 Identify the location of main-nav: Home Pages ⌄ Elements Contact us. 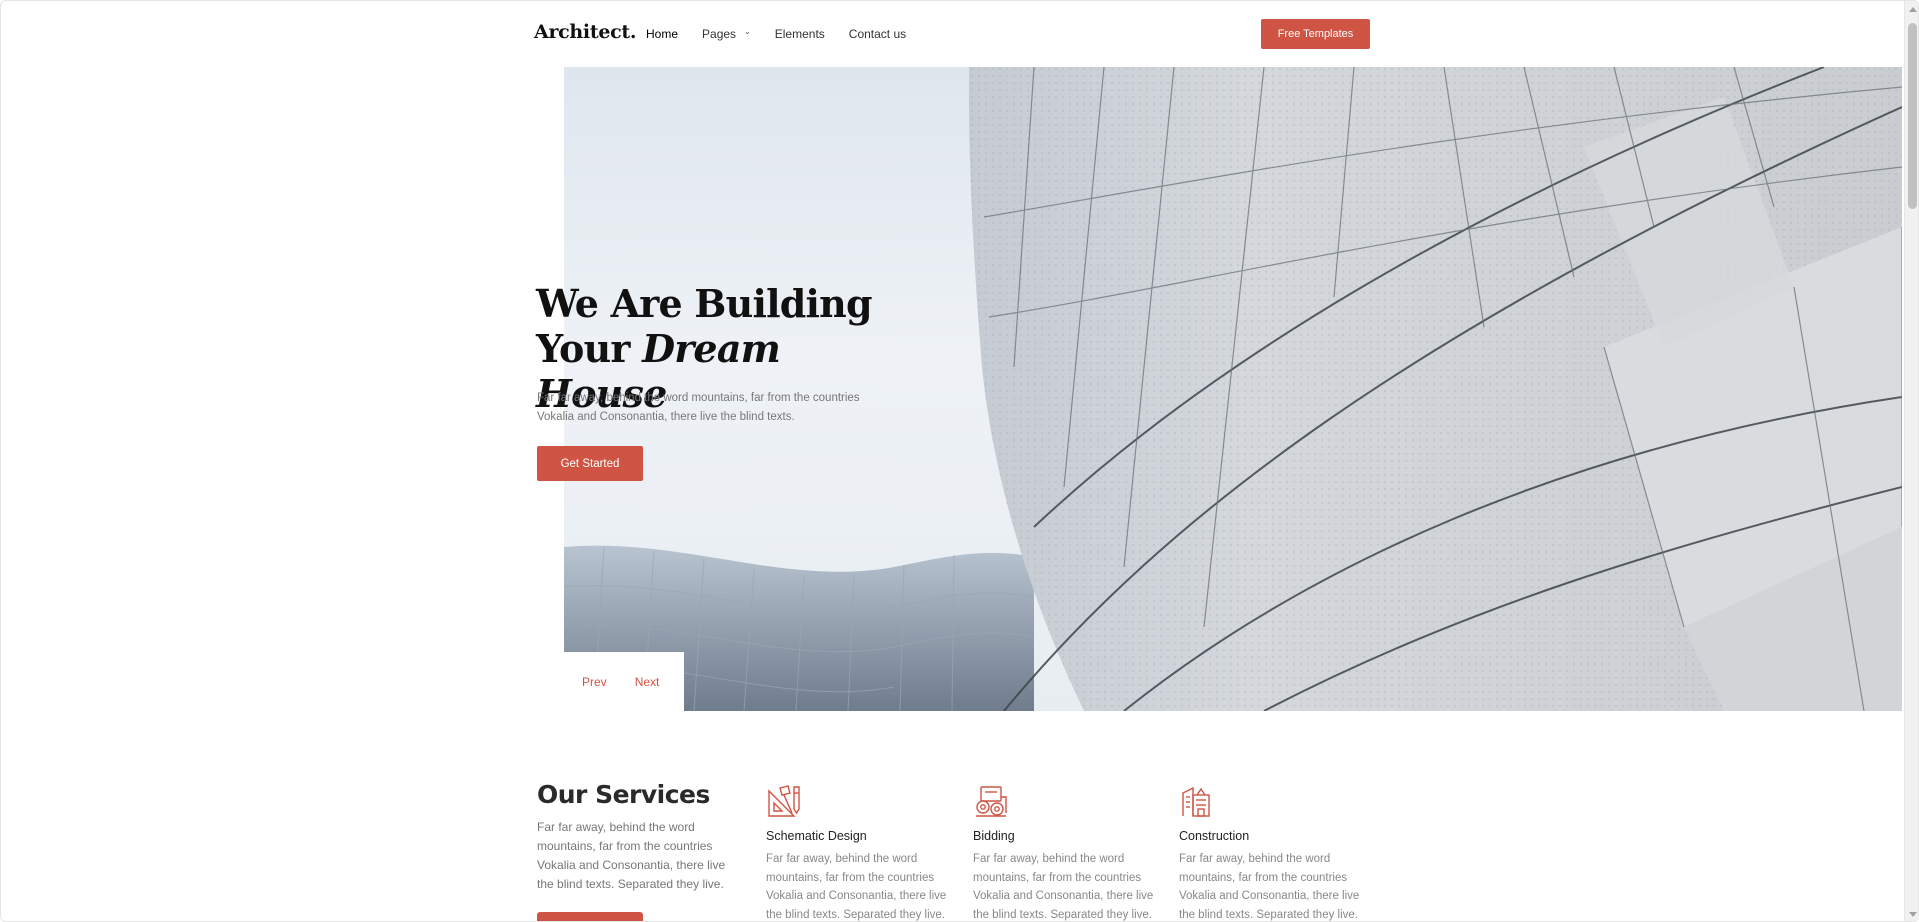
(788, 34).